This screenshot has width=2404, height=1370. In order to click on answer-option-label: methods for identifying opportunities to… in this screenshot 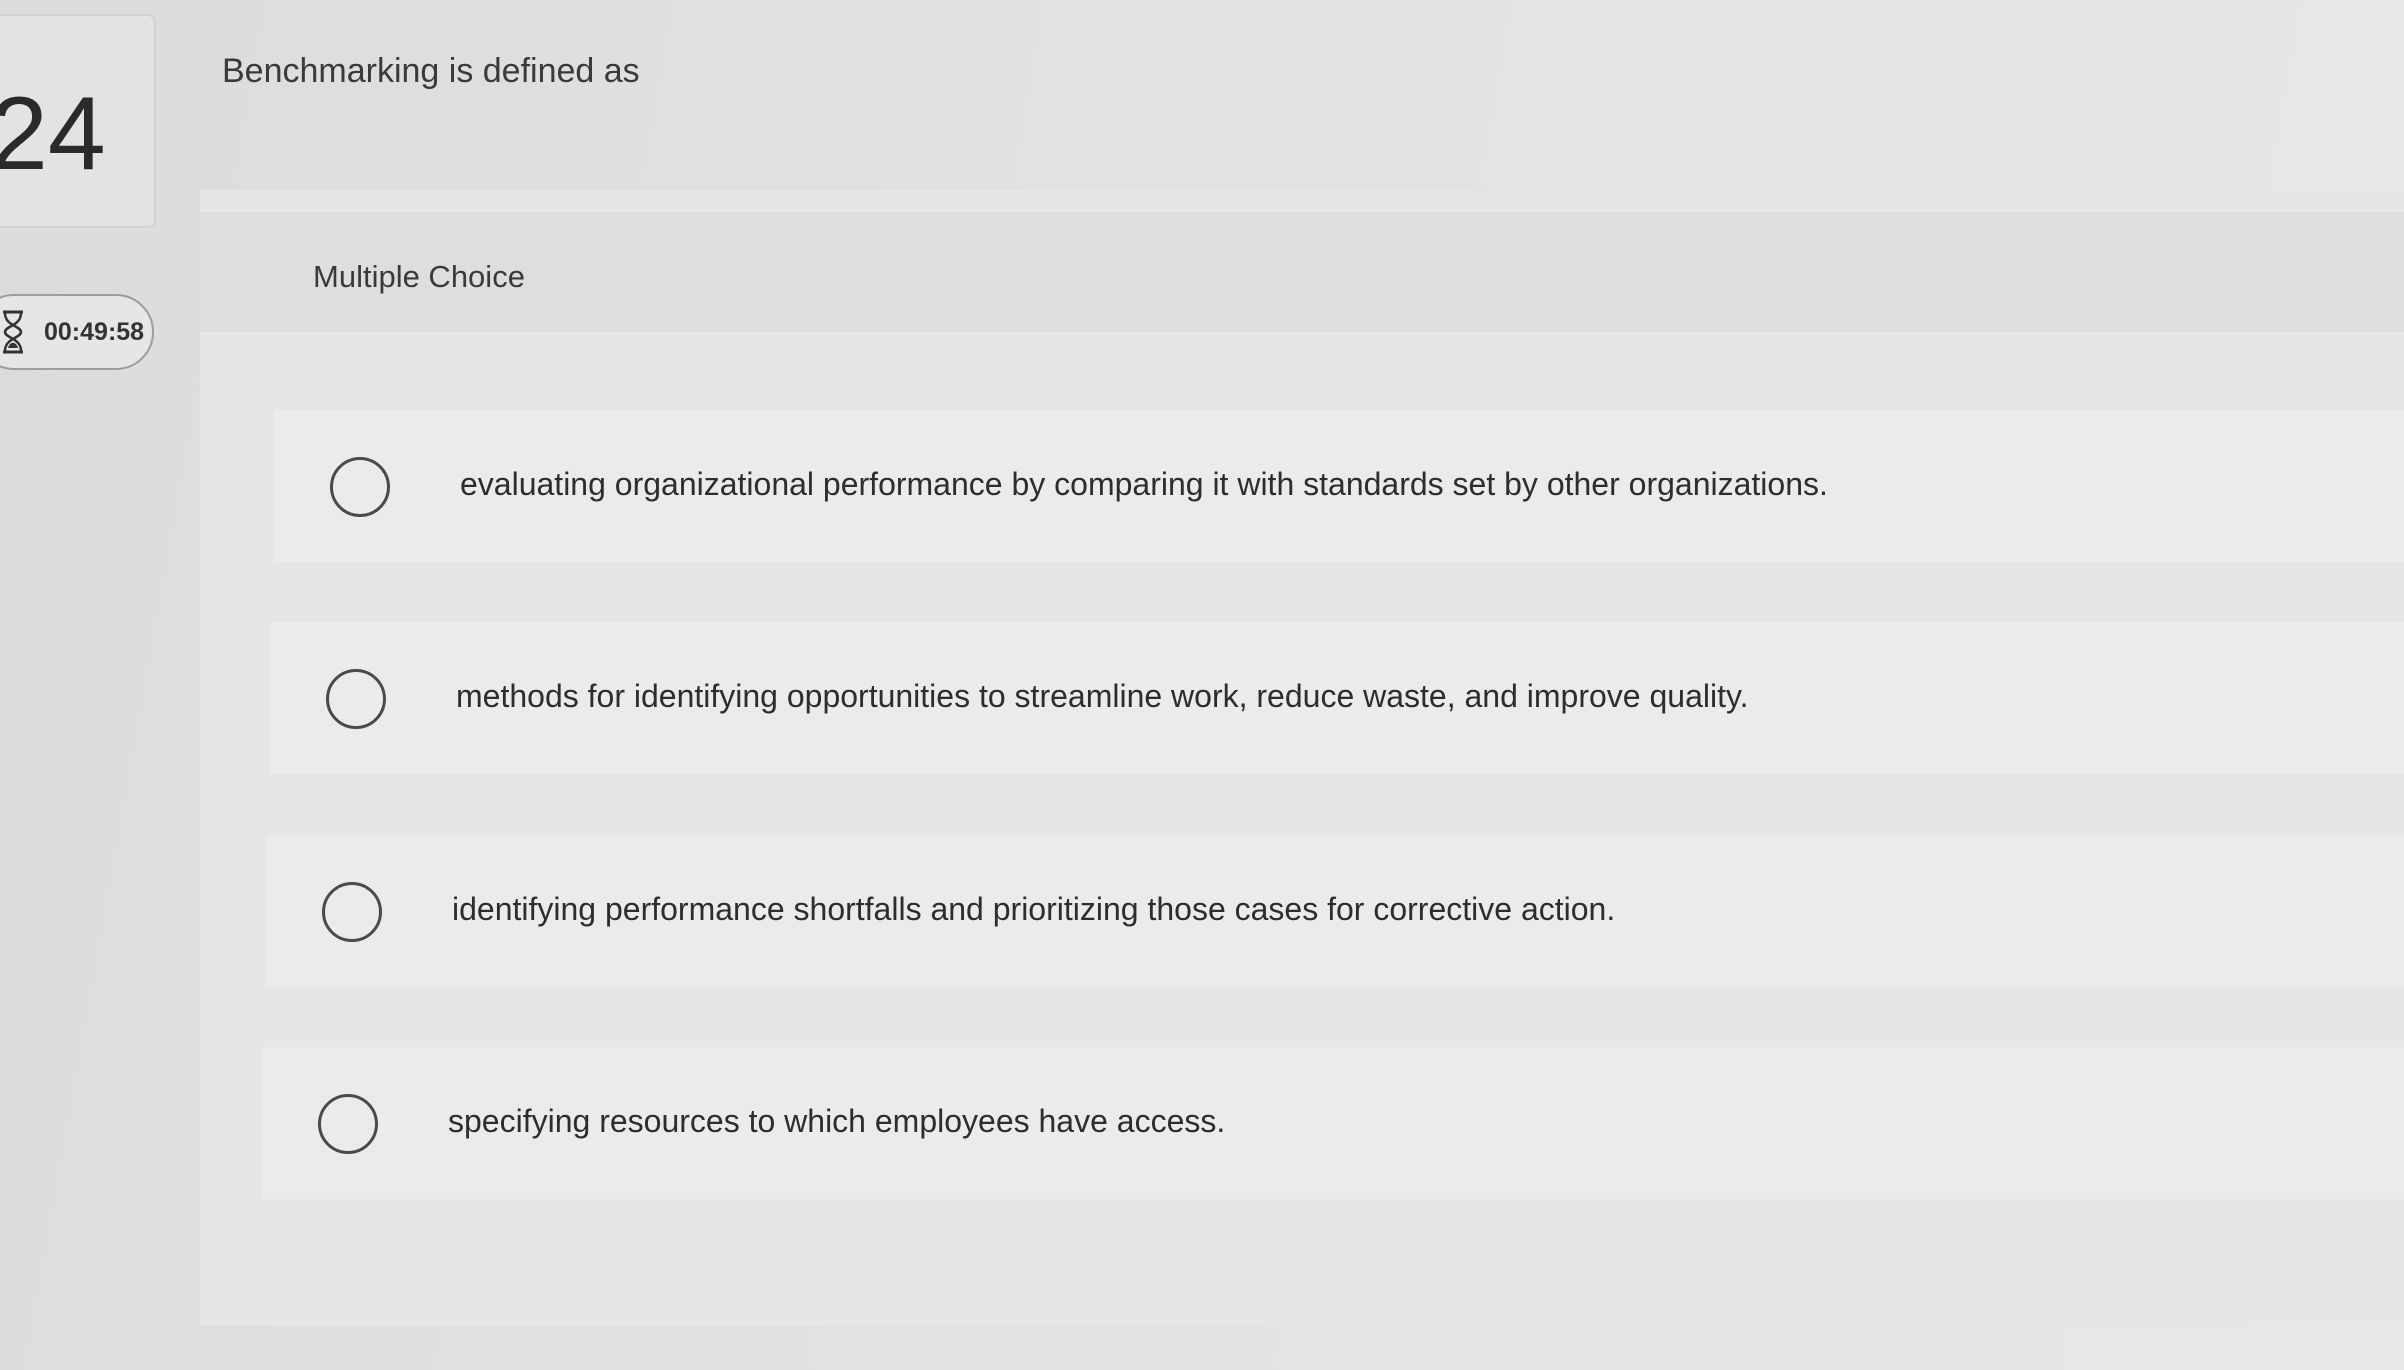, I will do `click(1102, 696)`.